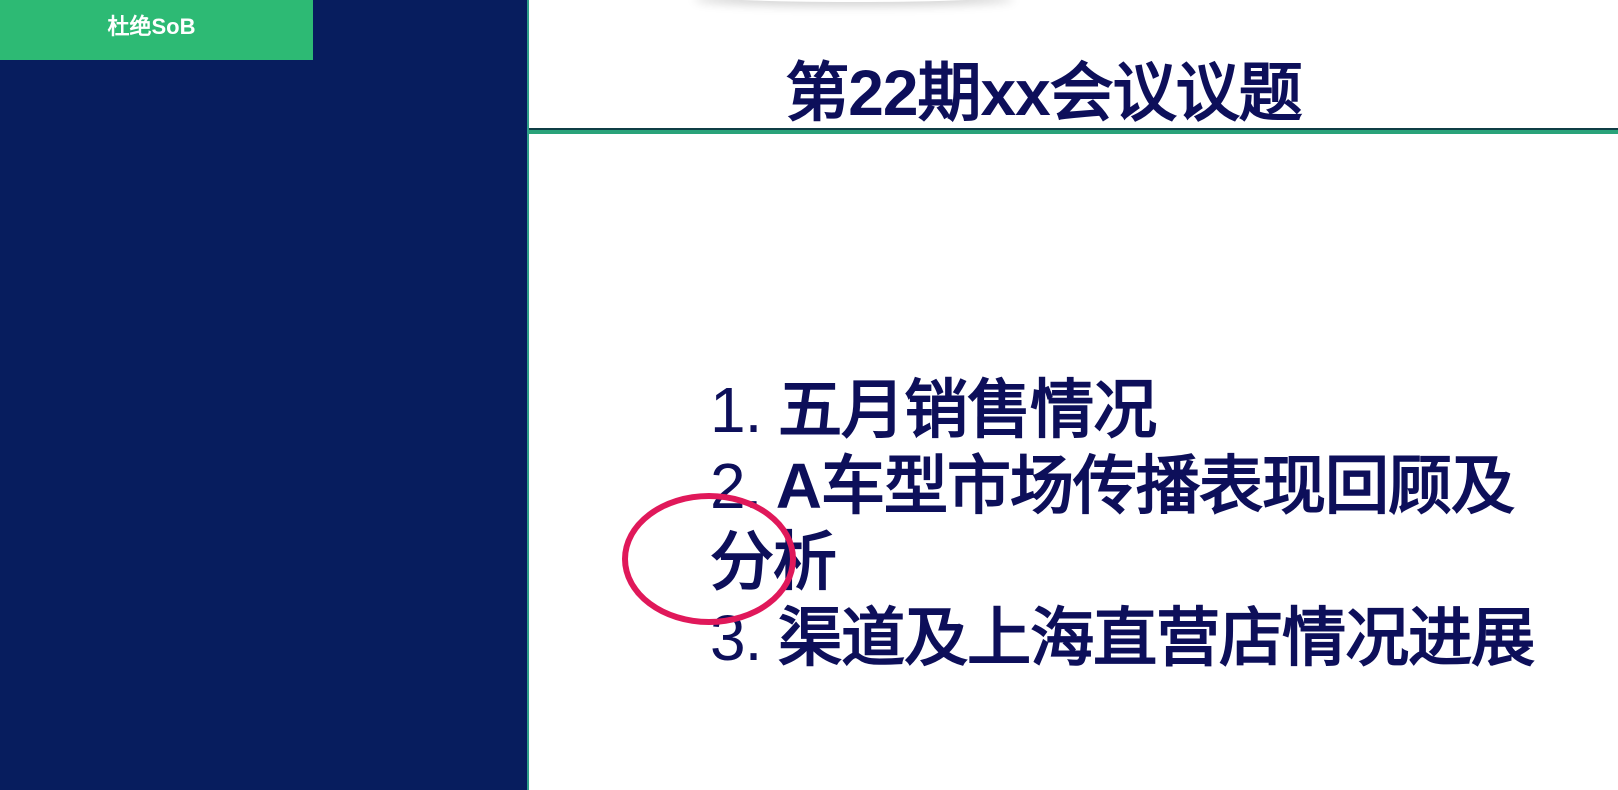  Describe the element at coordinates (1112, 524) in the screenshot. I see `agenda-item-text: A车型市场传播表现回顾及分析` at that location.